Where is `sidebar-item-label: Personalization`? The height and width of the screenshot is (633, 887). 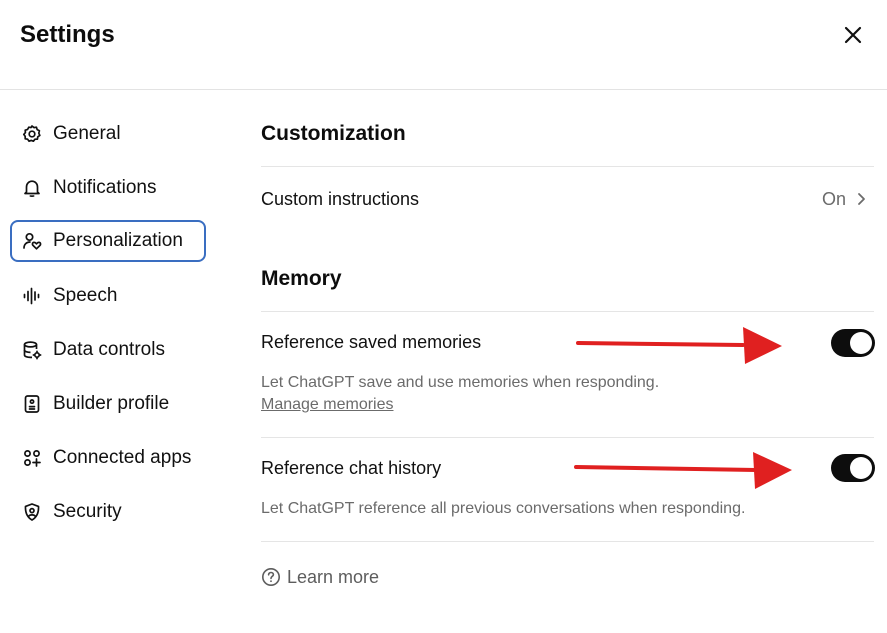 sidebar-item-label: Personalization is located at coordinates (118, 240).